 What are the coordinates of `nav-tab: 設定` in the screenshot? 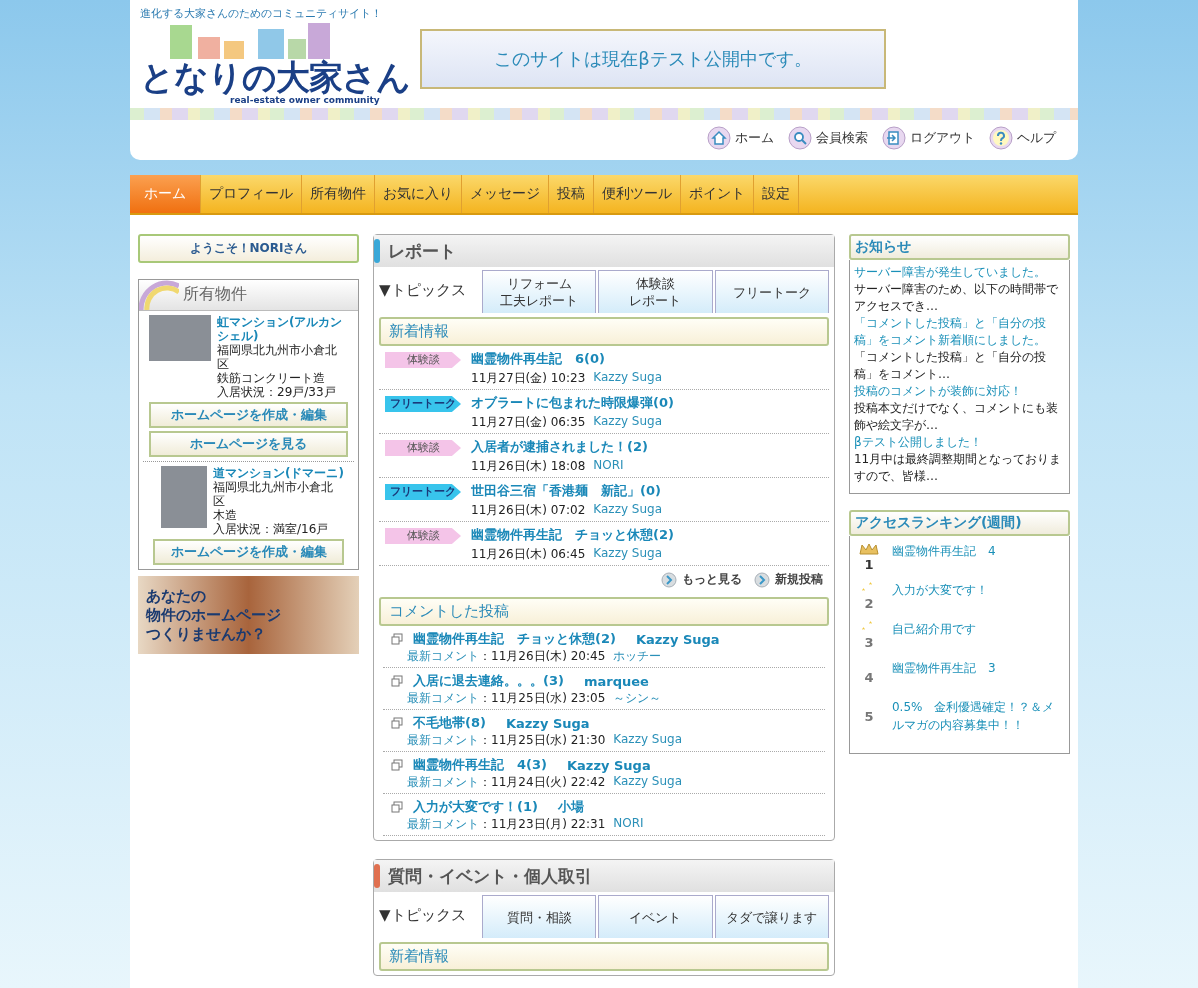 It's located at (776, 194).